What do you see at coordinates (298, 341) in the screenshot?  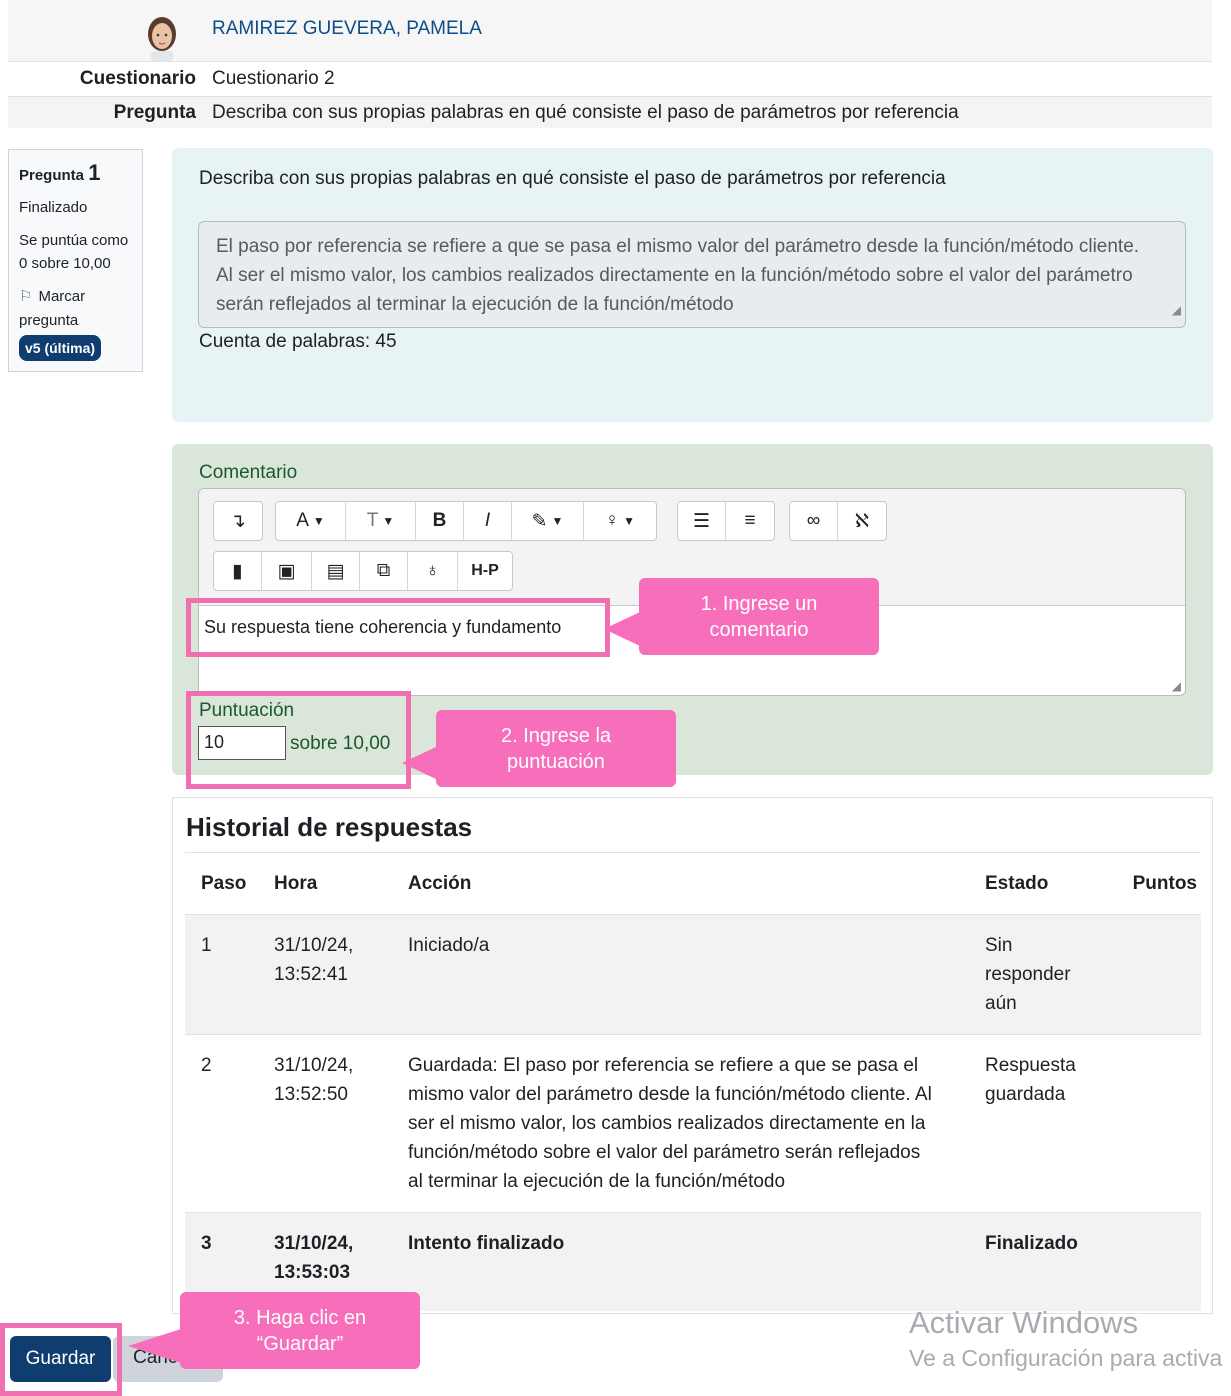 I see `word-count: Cuenta de palabras: 45` at bounding box center [298, 341].